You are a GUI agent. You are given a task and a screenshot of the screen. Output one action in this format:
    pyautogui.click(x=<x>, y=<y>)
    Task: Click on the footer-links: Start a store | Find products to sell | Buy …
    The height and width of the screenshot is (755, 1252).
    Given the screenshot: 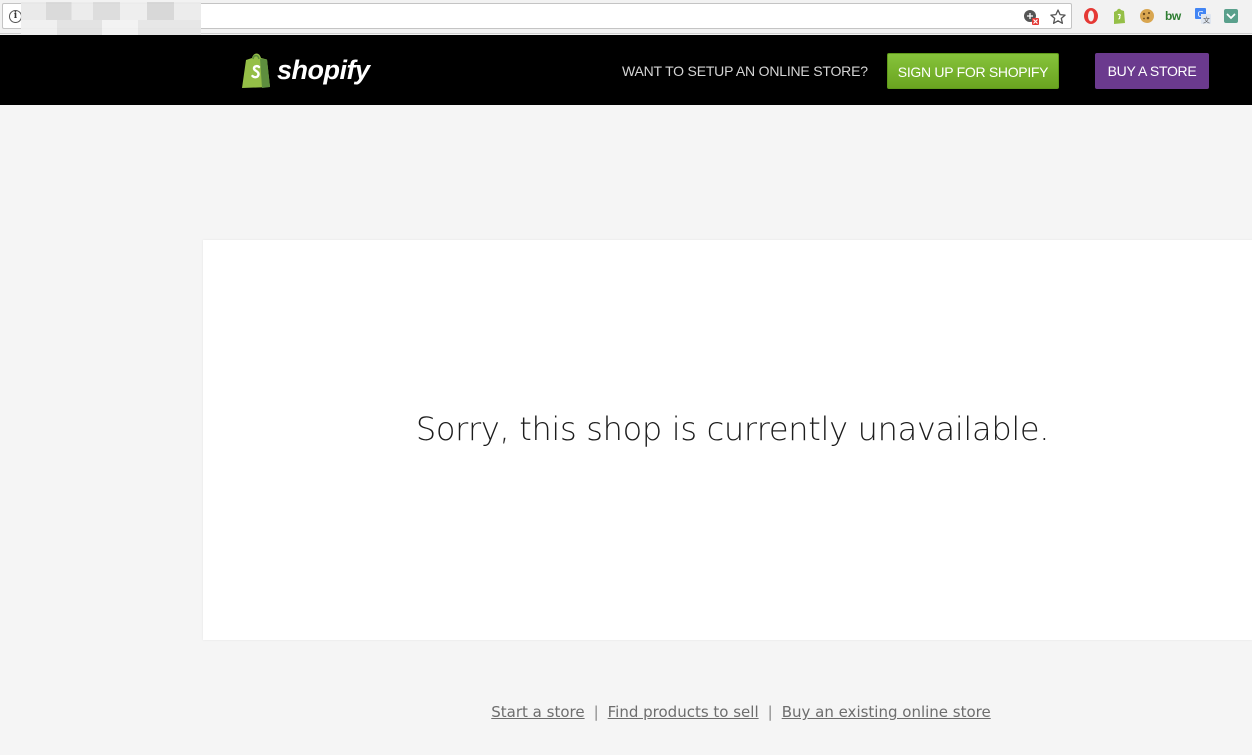 What is the action you would take?
    pyautogui.click(x=626, y=712)
    